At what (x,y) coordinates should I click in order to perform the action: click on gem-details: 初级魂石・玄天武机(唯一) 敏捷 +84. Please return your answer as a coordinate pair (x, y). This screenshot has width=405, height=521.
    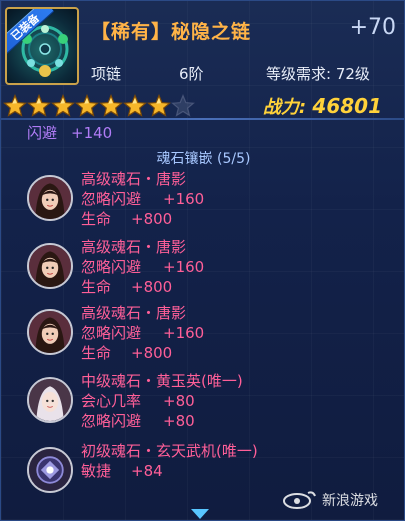
    Looking at the image, I should click on (169, 461).